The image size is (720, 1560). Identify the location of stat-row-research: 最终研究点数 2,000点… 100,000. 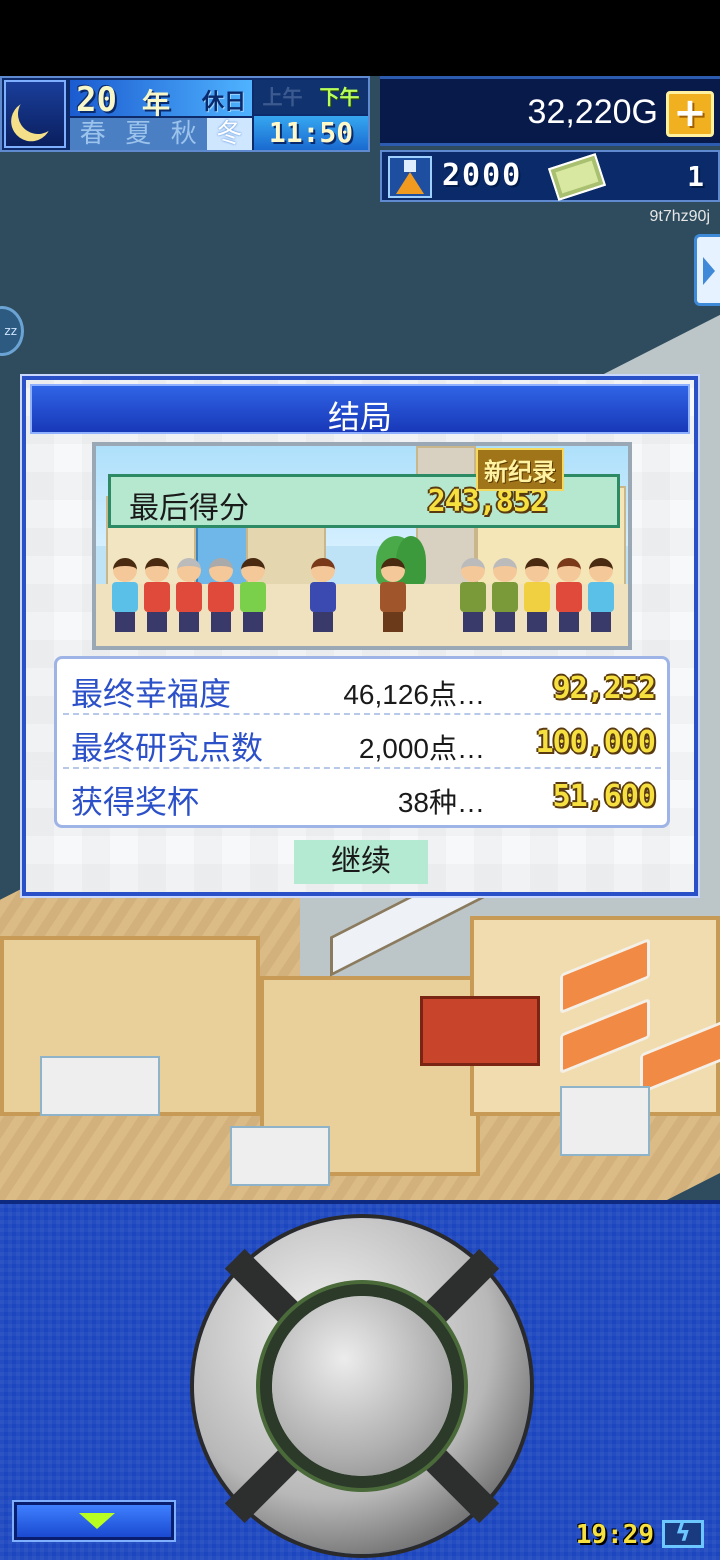
(362, 742).